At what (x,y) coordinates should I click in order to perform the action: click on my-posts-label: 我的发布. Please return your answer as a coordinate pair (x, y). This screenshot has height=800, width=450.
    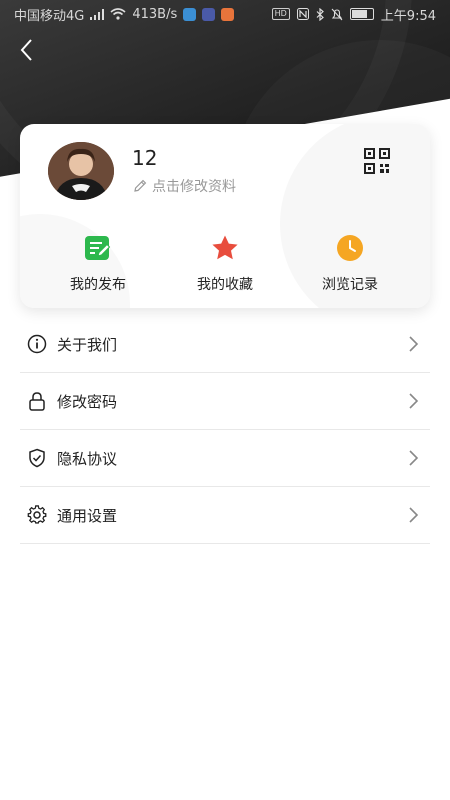
    Looking at the image, I should click on (98, 285).